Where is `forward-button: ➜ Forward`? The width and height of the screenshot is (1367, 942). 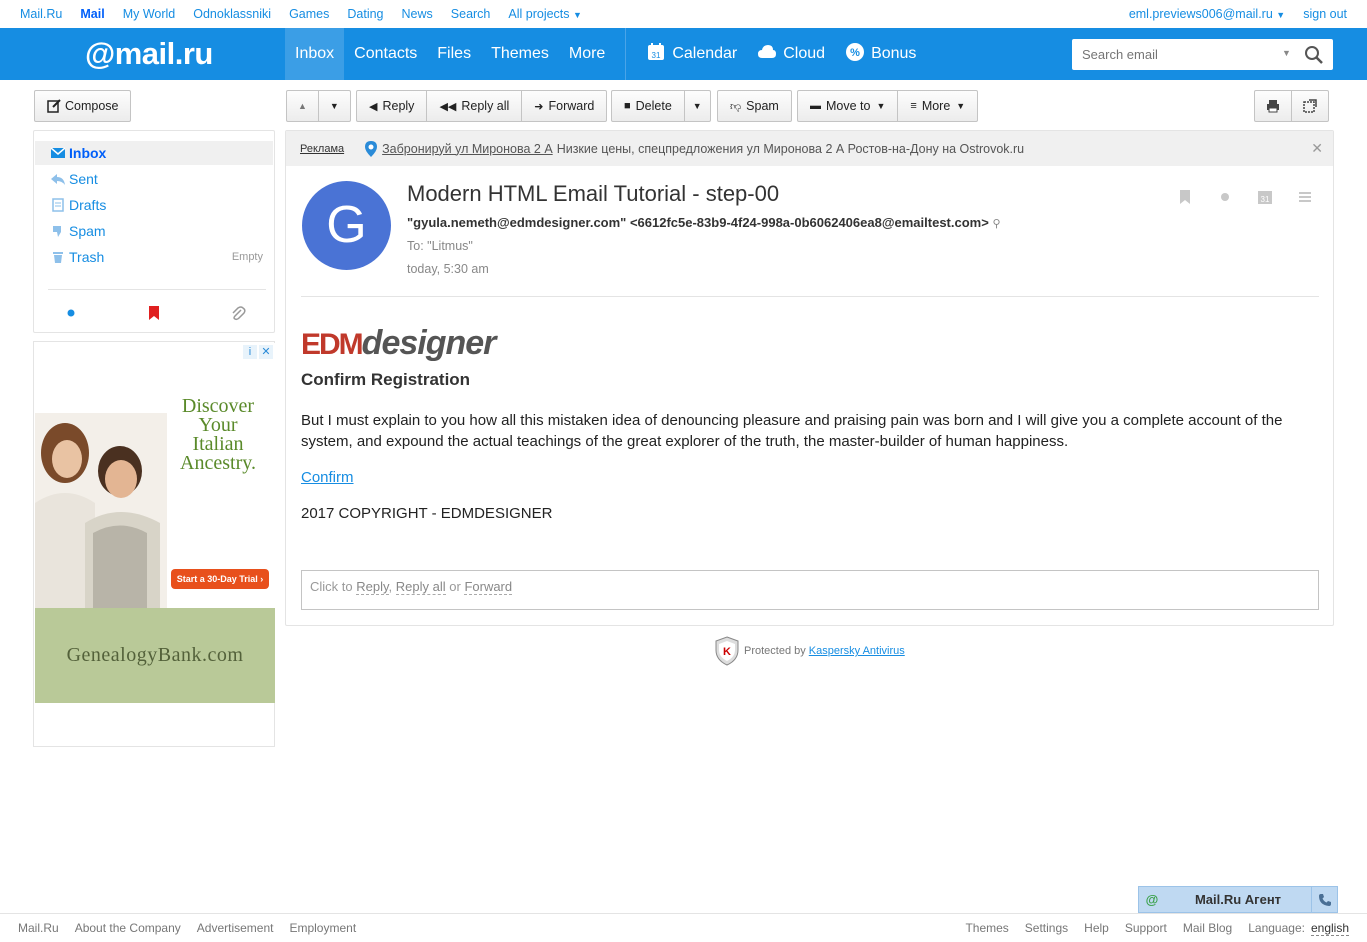
forward-button: ➜ Forward is located at coordinates (564, 106).